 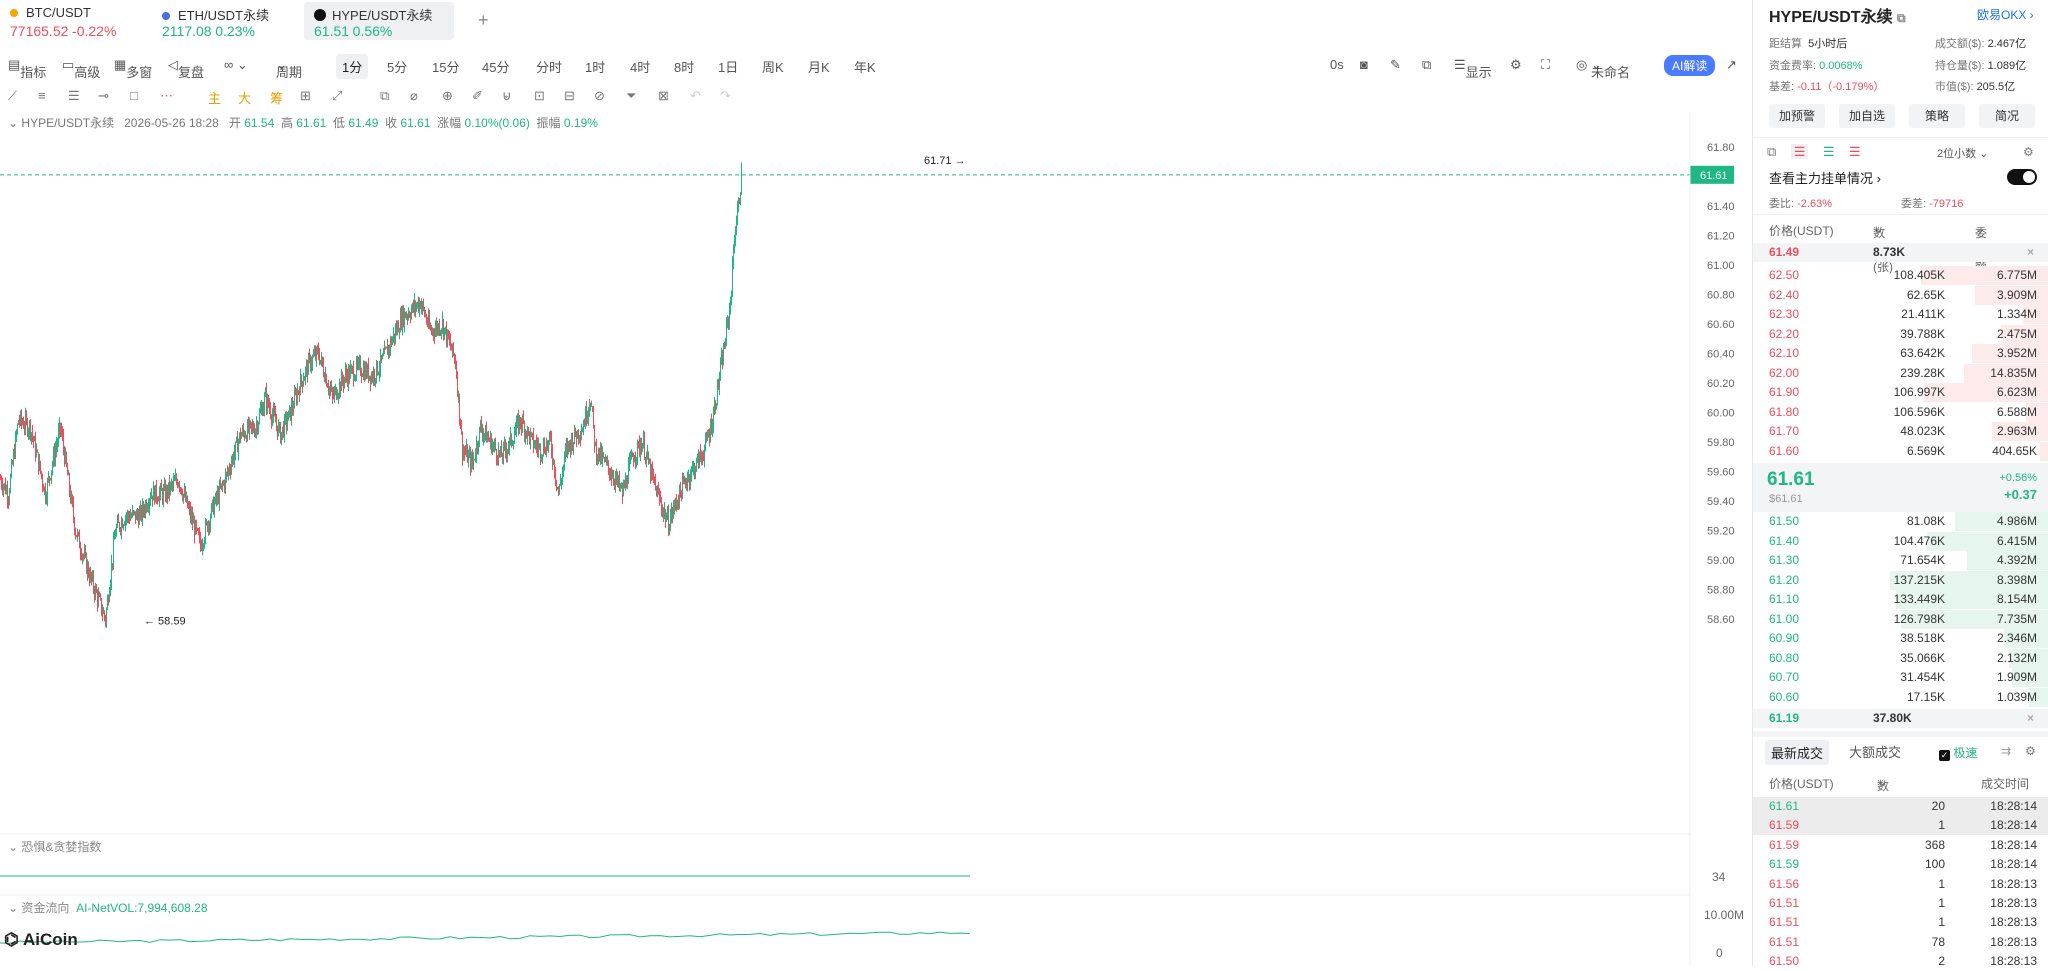 I want to click on interval-8h: 8时, so click(x=684, y=66).